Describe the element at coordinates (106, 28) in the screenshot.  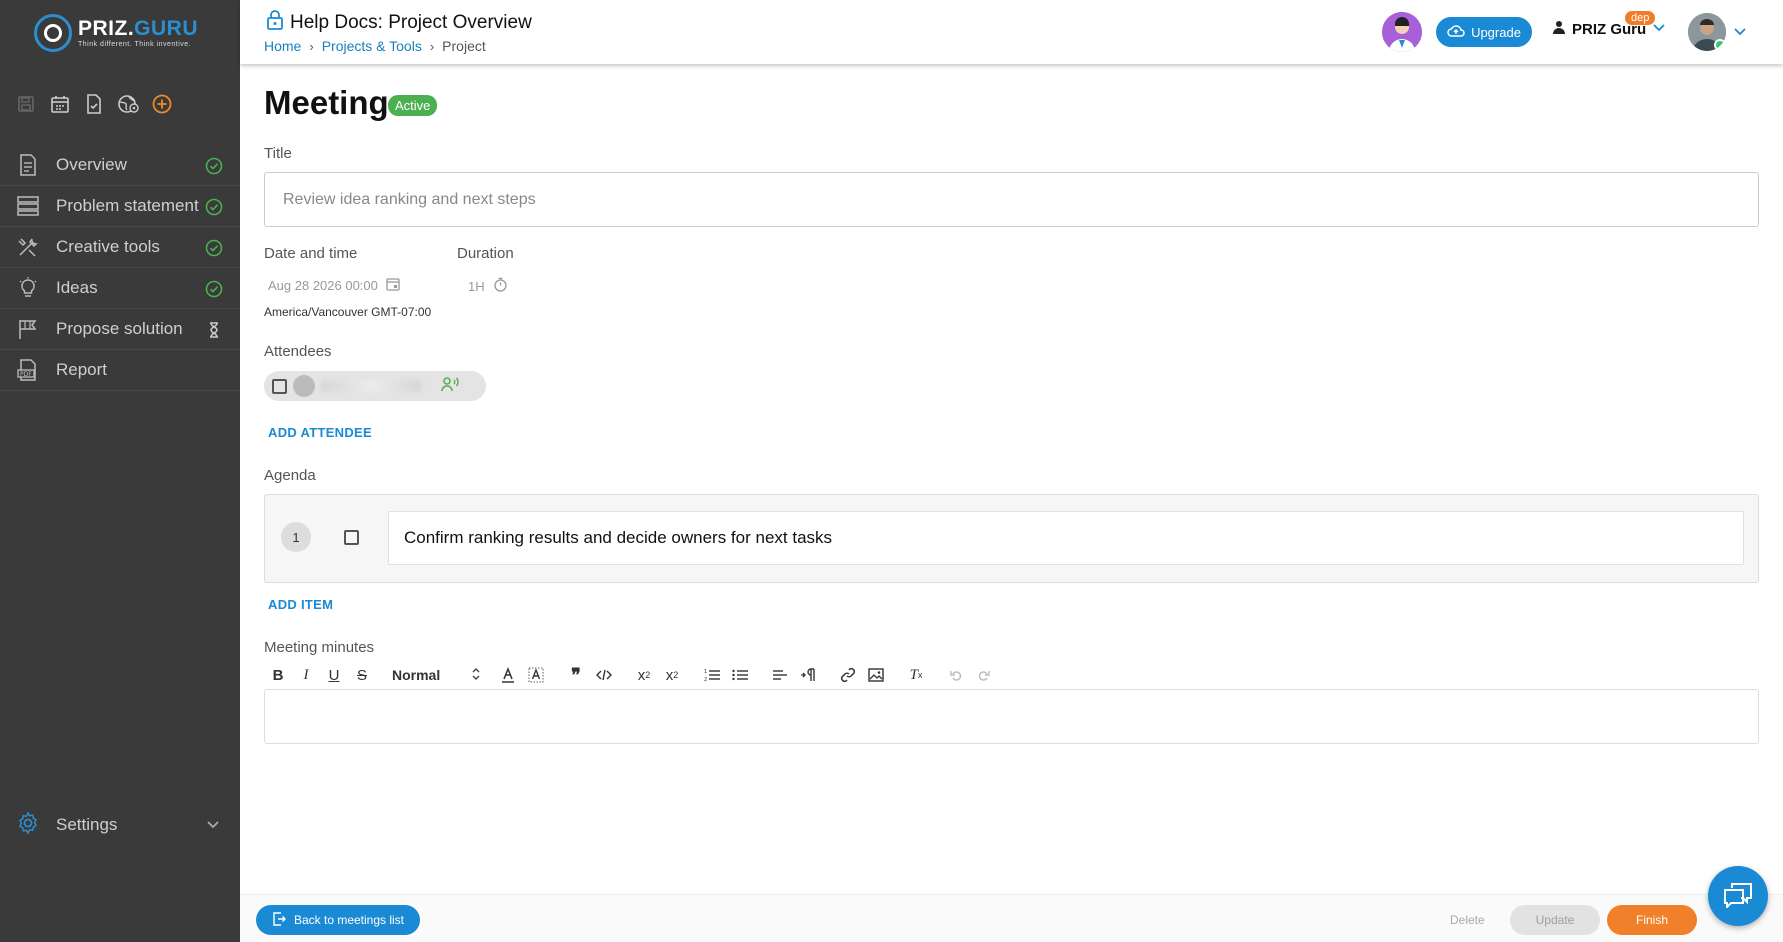
I see `brand-name-a: PRIZ.` at that location.